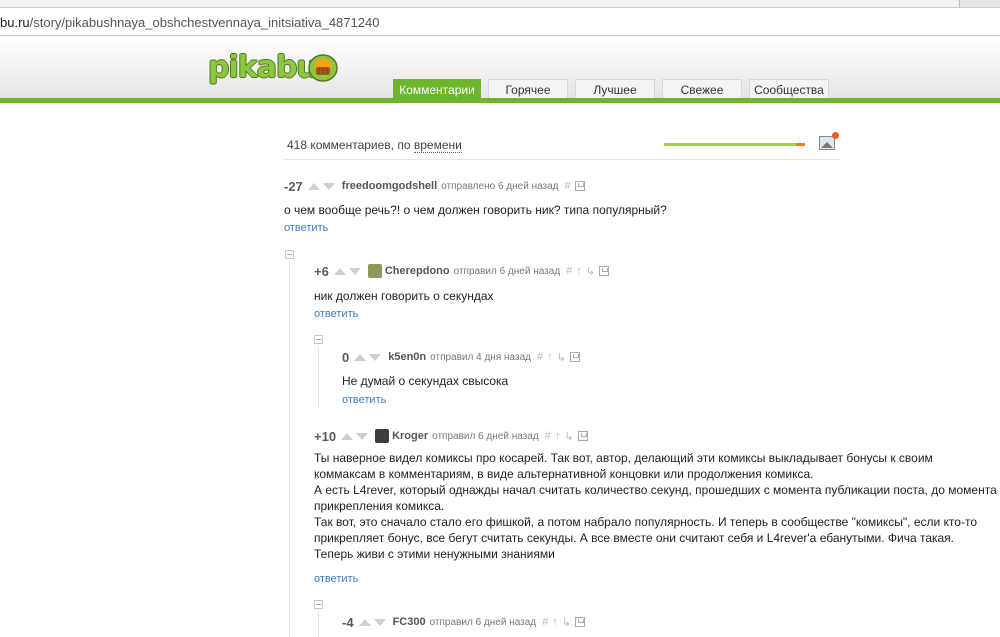 The image size is (1000, 637). What do you see at coordinates (615, 89) in the screenshot?
I see `tab-best: Лучшее` at bounding box center [615, 89].